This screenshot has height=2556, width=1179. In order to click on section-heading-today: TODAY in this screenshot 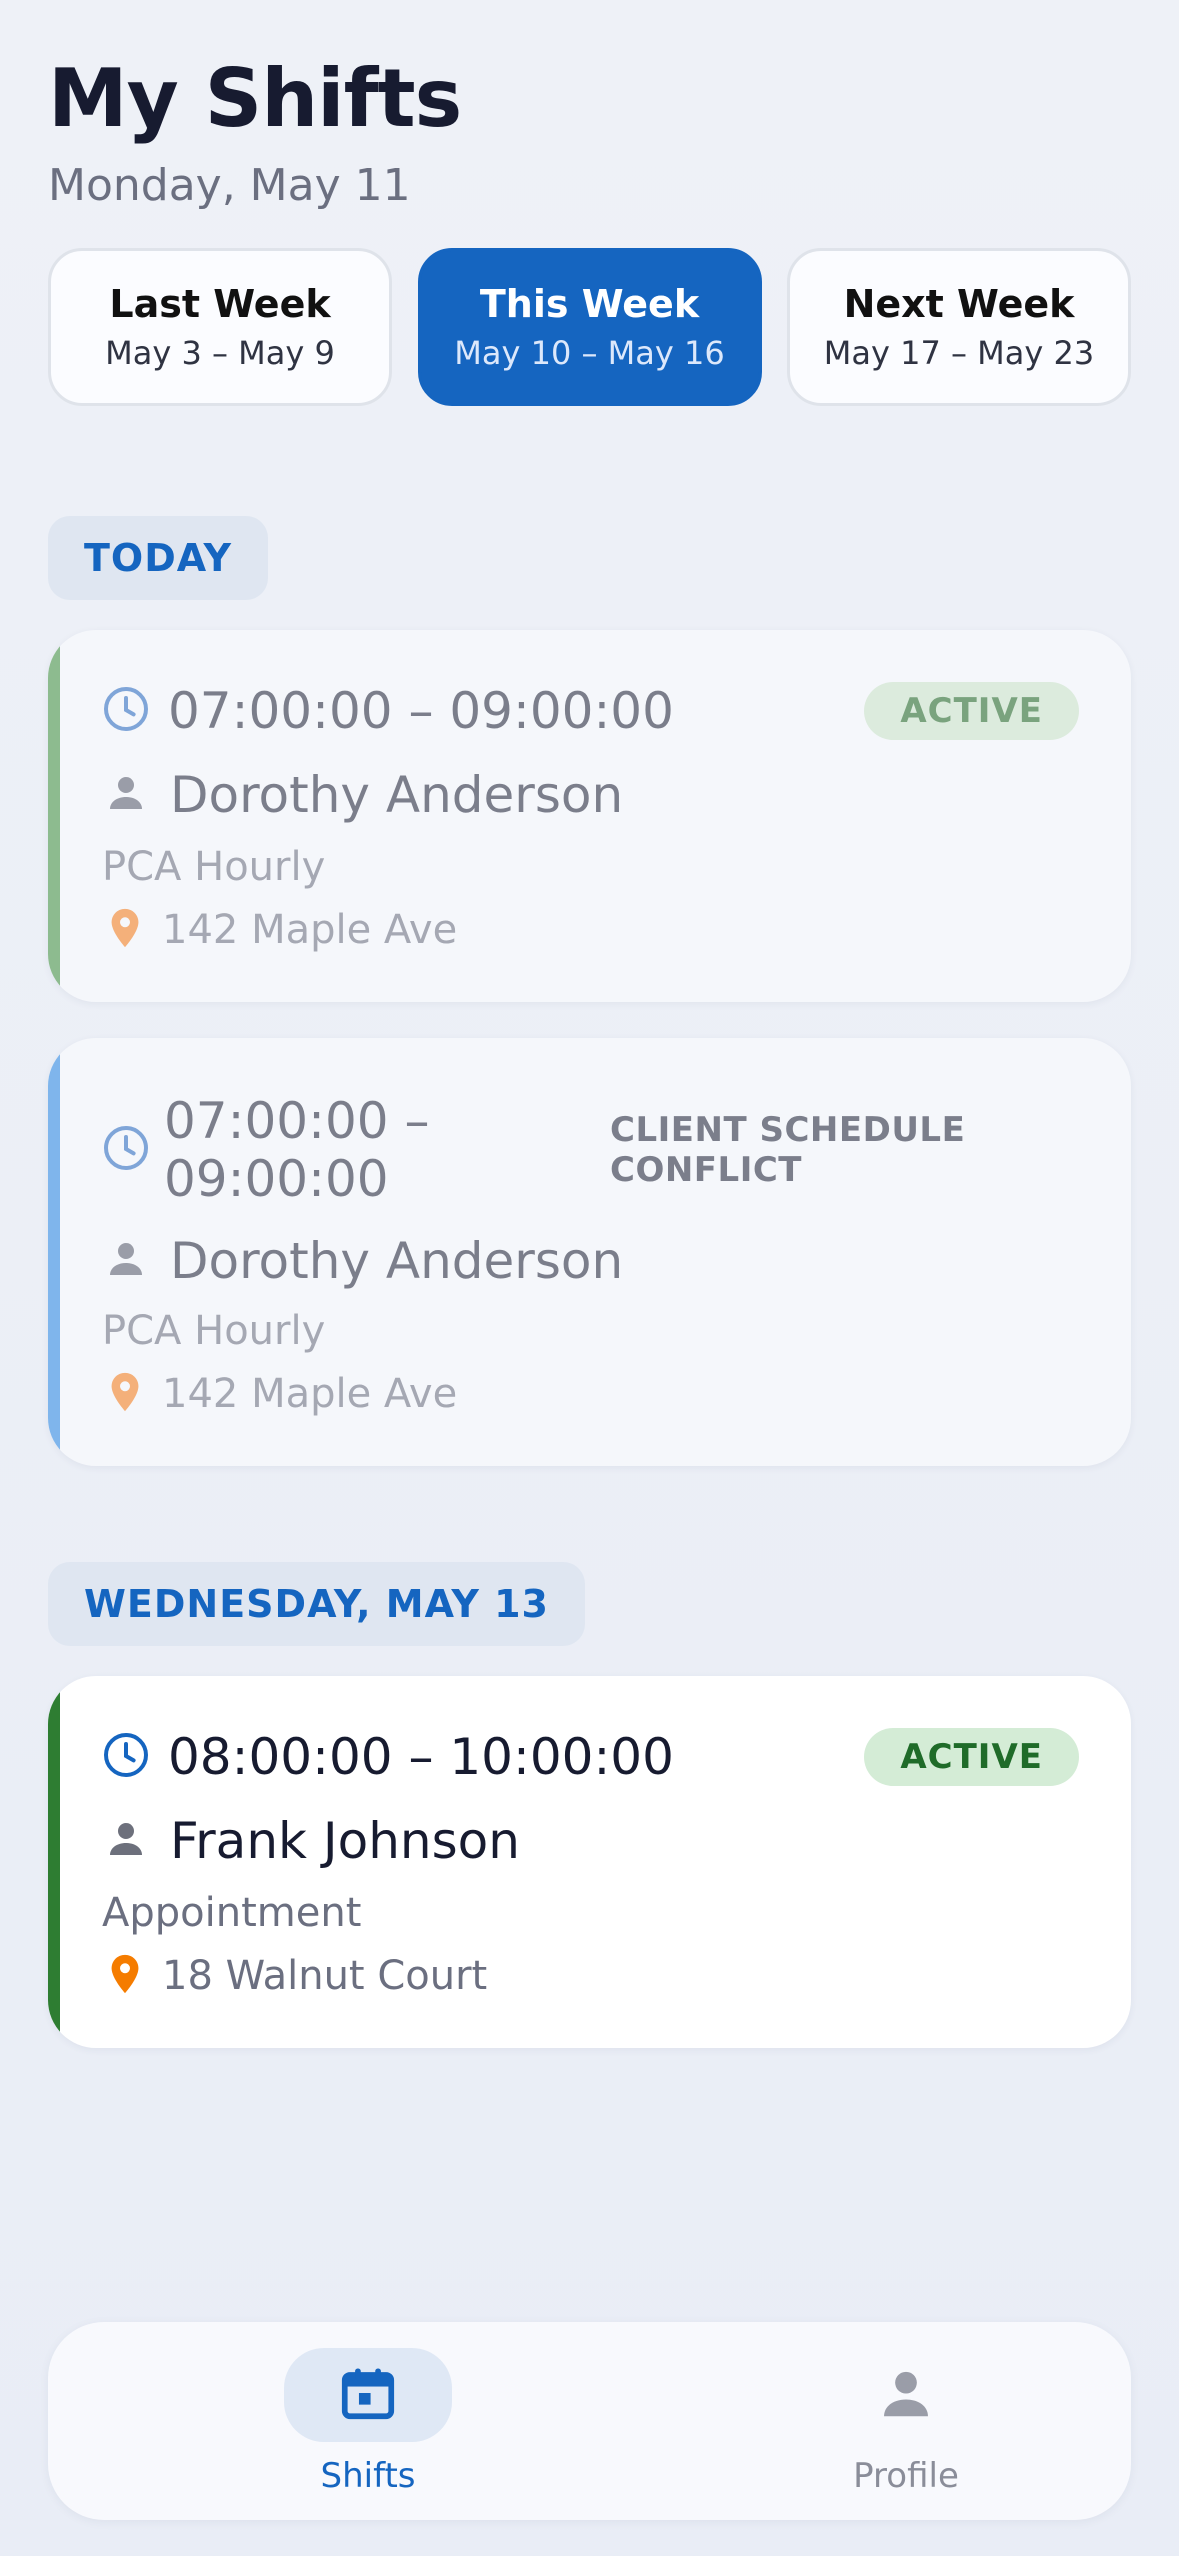, I will do `click(158, 558)`.